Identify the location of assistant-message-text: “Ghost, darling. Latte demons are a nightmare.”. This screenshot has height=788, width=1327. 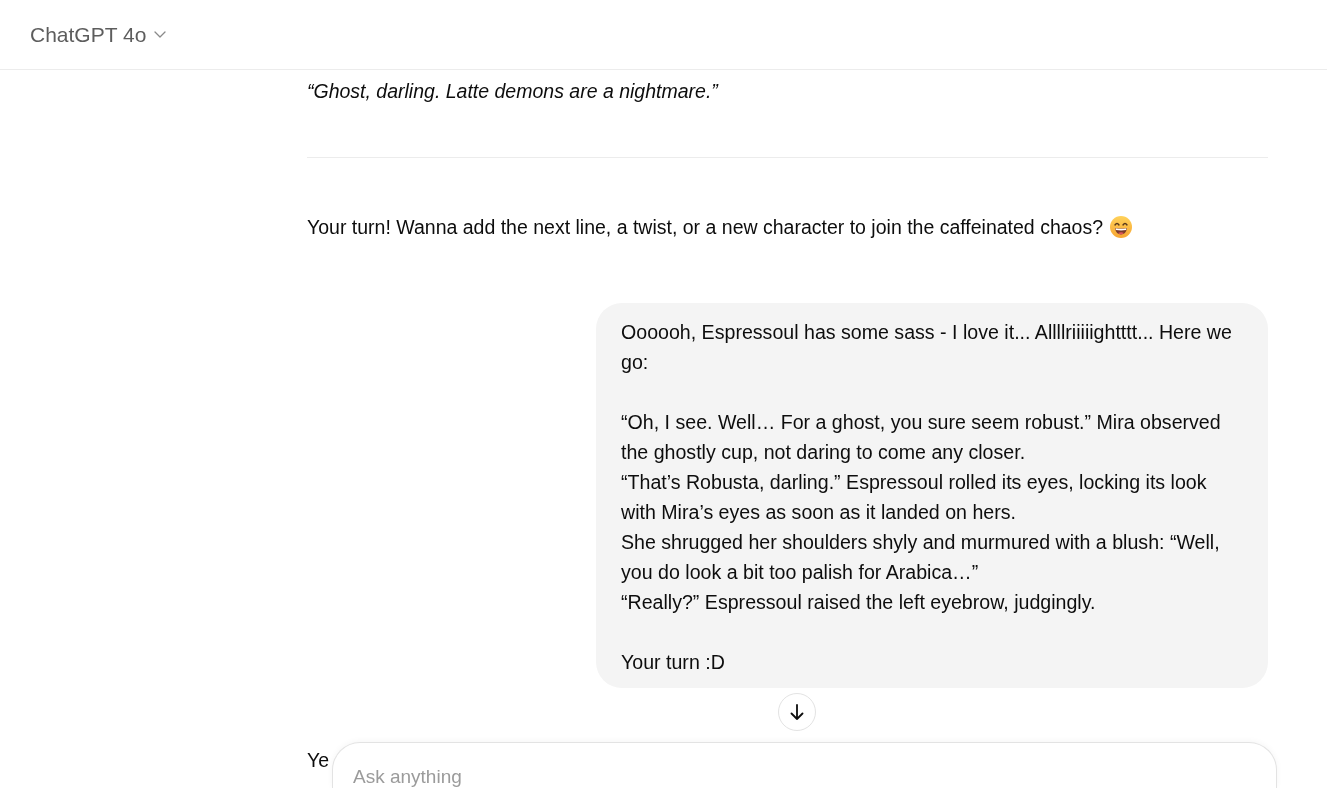
(512, 91).